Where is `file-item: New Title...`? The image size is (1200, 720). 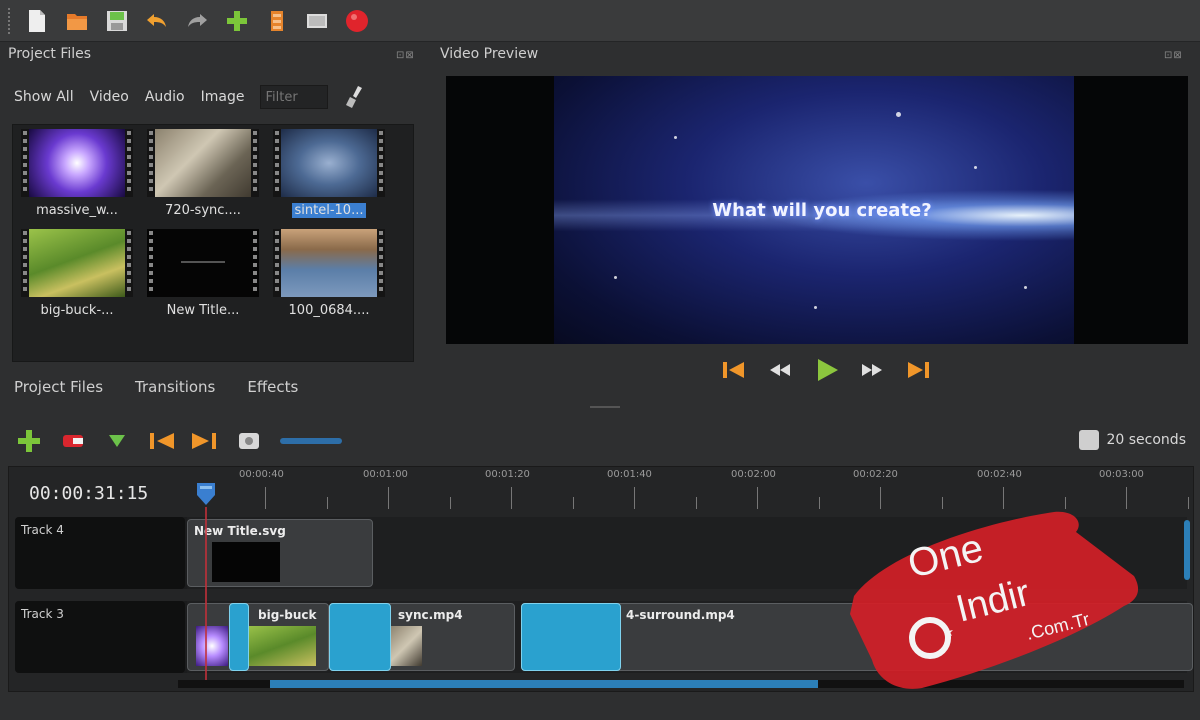
file-item: New Title... is located at coordinates (203, 273).